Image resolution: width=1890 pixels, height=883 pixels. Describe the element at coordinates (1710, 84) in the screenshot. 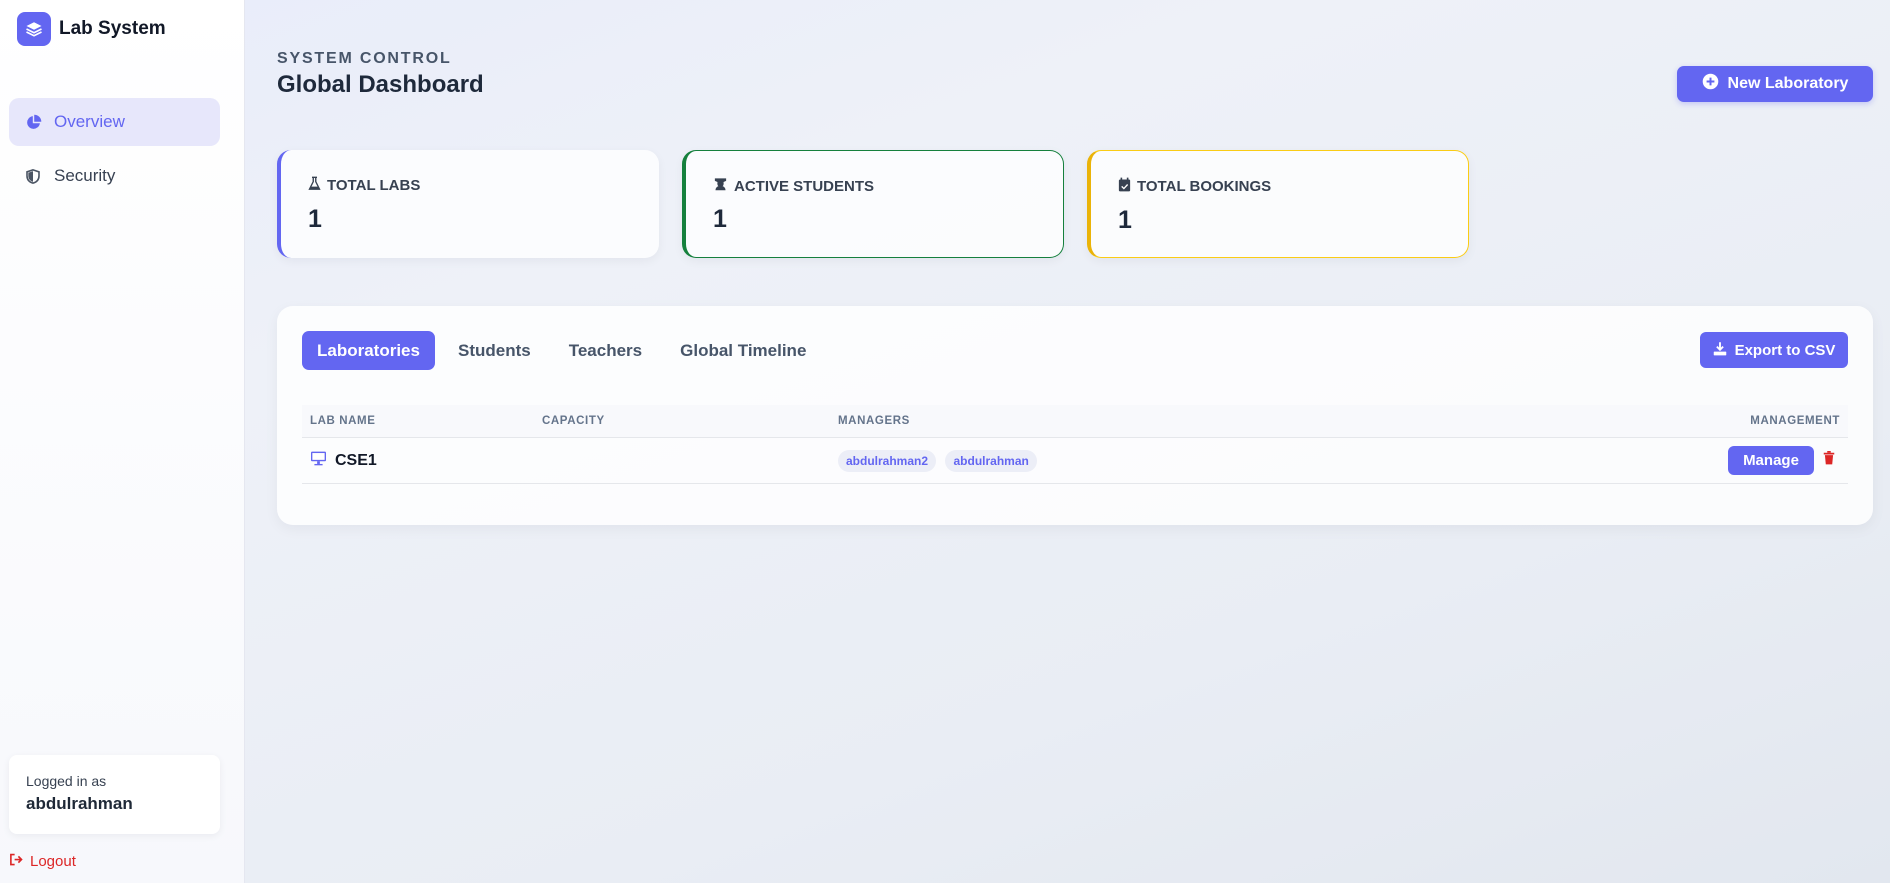

I see `plus-circle-icon` at that location.